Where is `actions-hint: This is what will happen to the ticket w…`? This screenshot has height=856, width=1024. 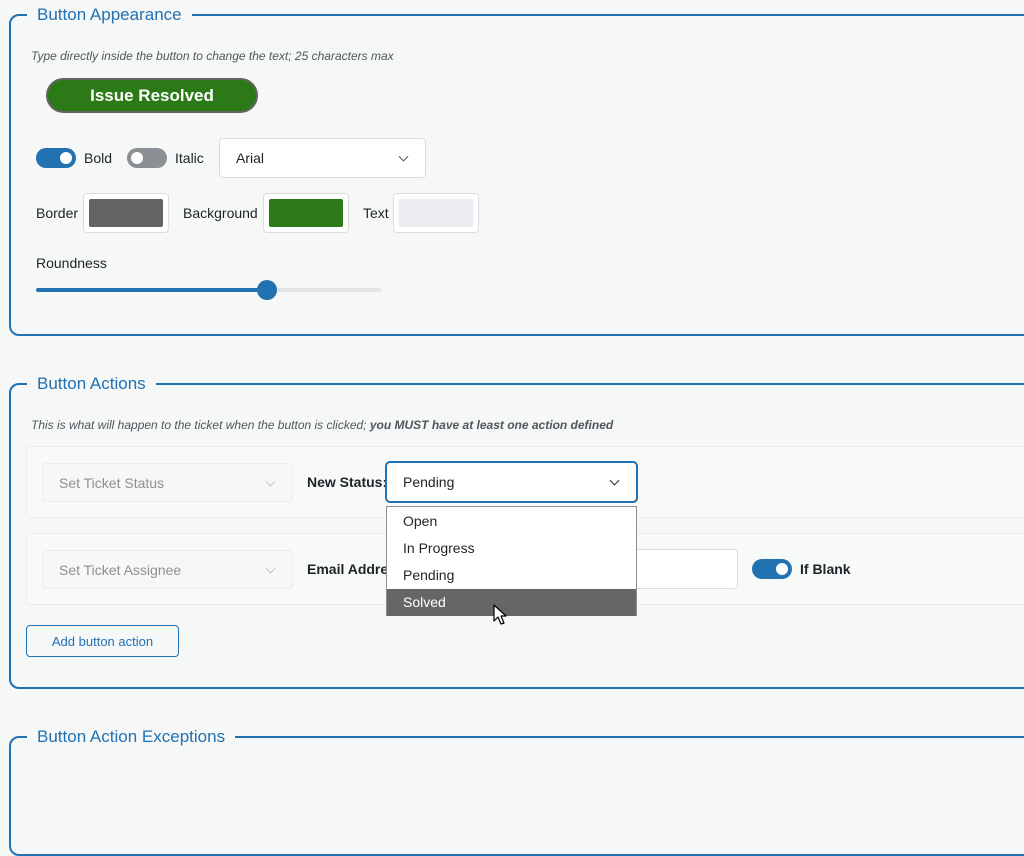 actions-hint: This is what will happen to the ticket w… is located at coordinates (322, 425).